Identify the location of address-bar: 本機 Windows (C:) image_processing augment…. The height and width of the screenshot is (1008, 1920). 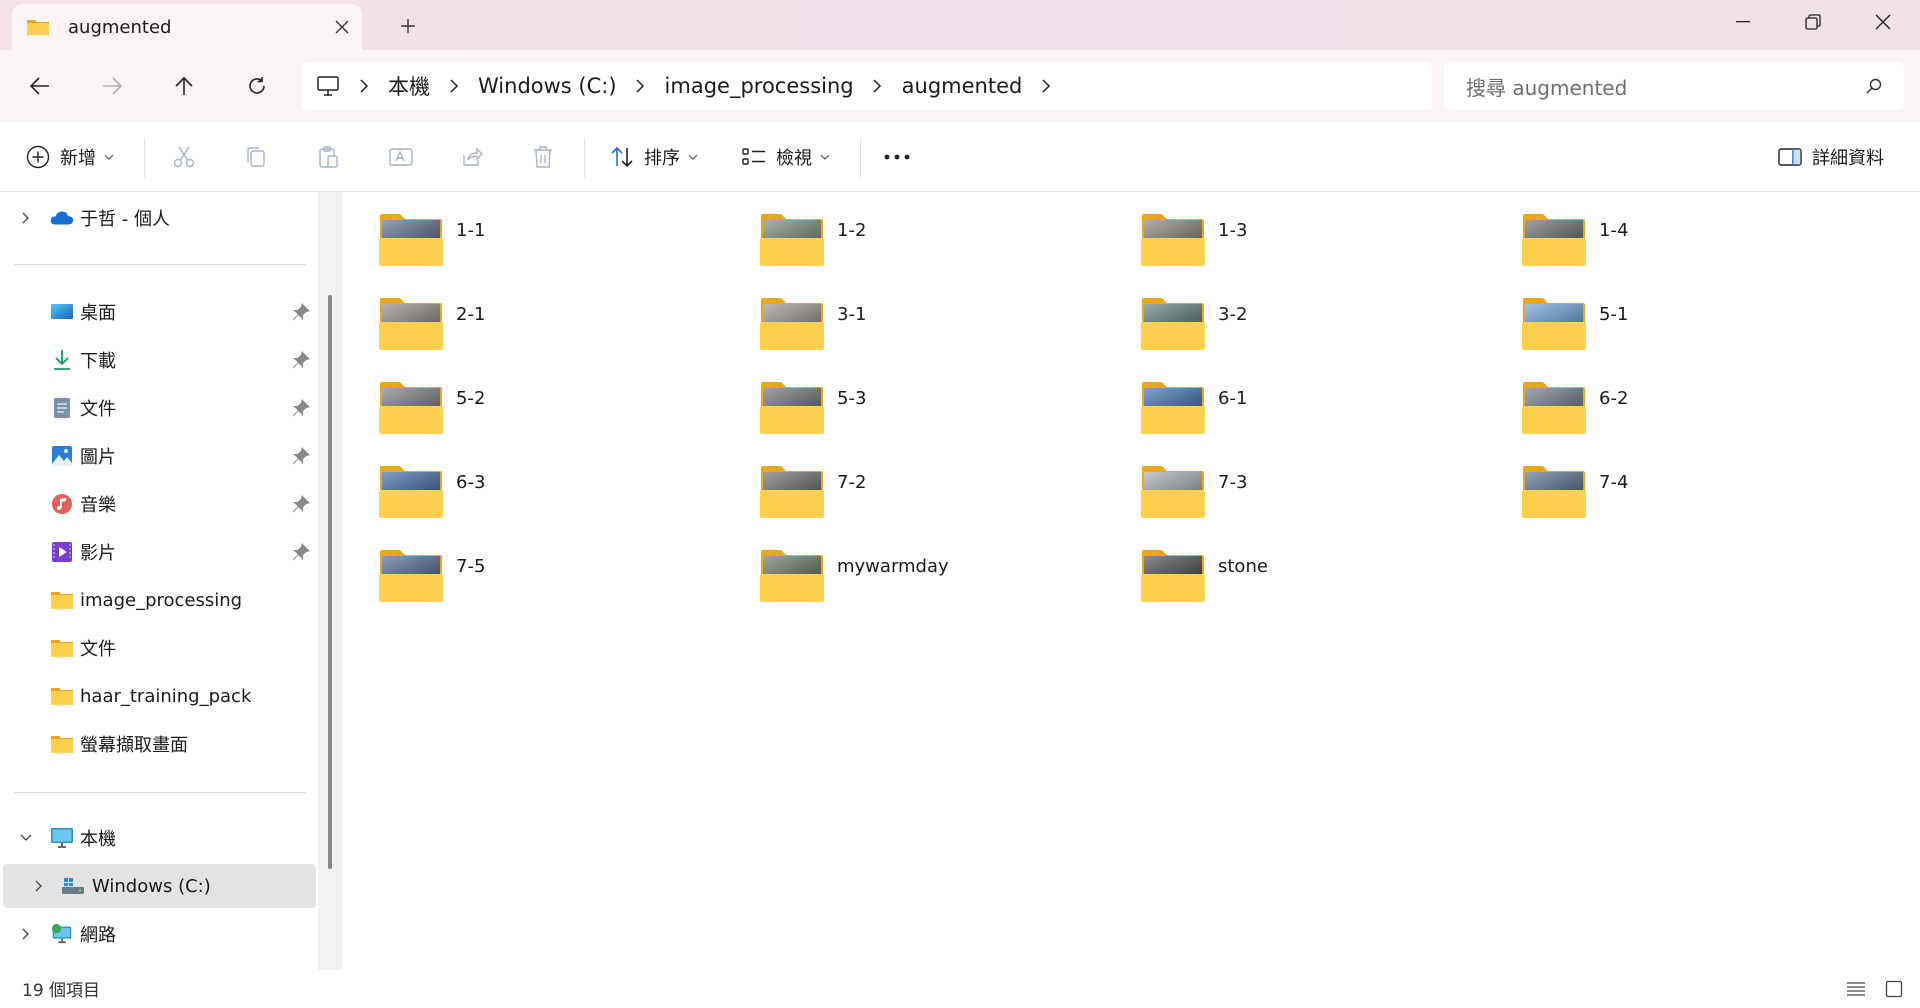
(867, 86).